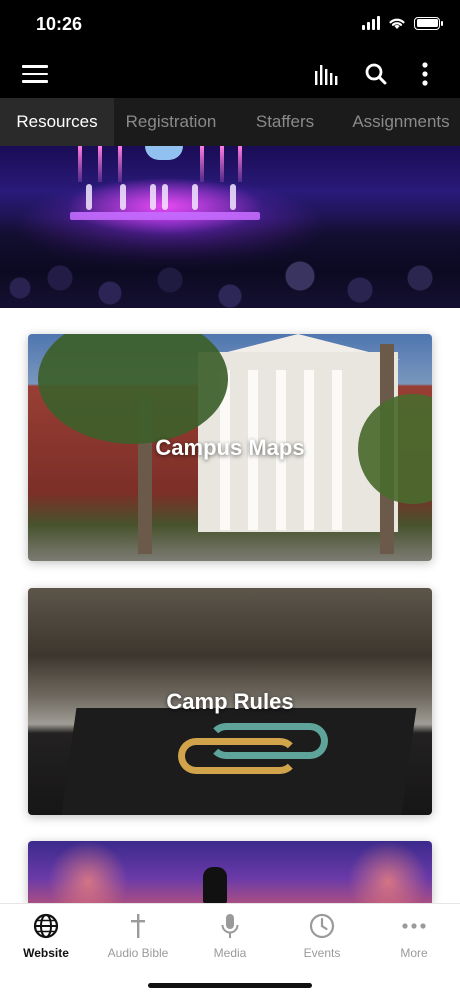 This screenshot has height=996, width=460. I want to click on card-title-campus-maps: Campus Maps, so click(230, 447).